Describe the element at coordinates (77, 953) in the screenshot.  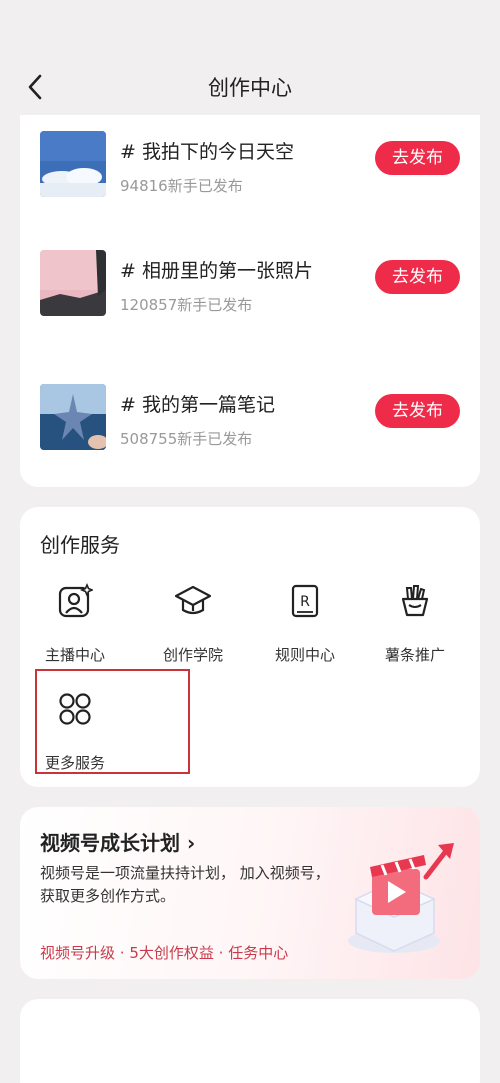
I see `plan-link-upgrade: 视频号升级` at that location.